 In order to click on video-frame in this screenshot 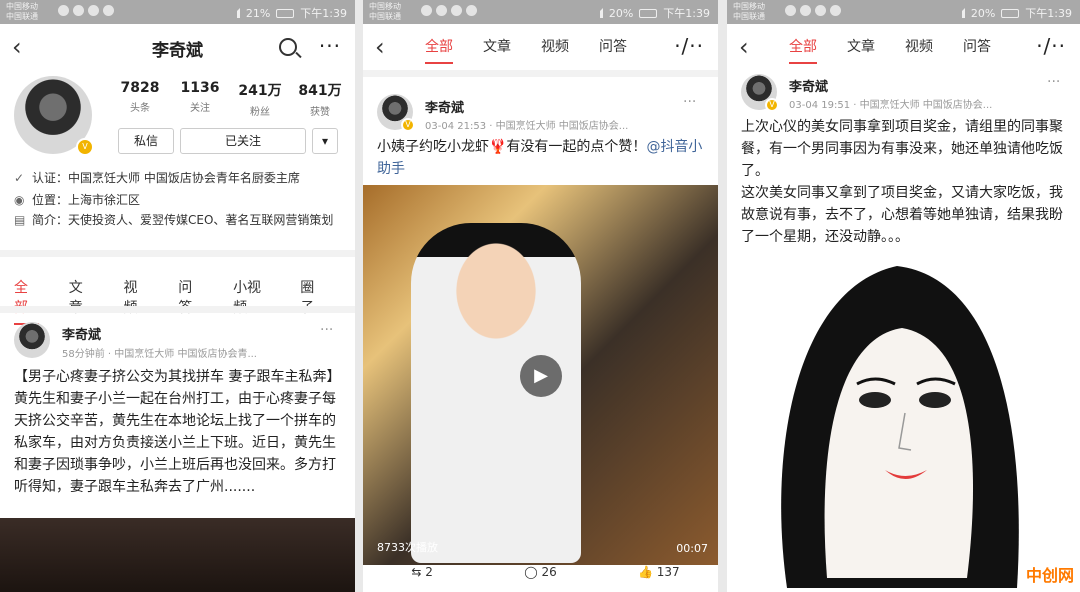, I will do `click(496, 393)`.